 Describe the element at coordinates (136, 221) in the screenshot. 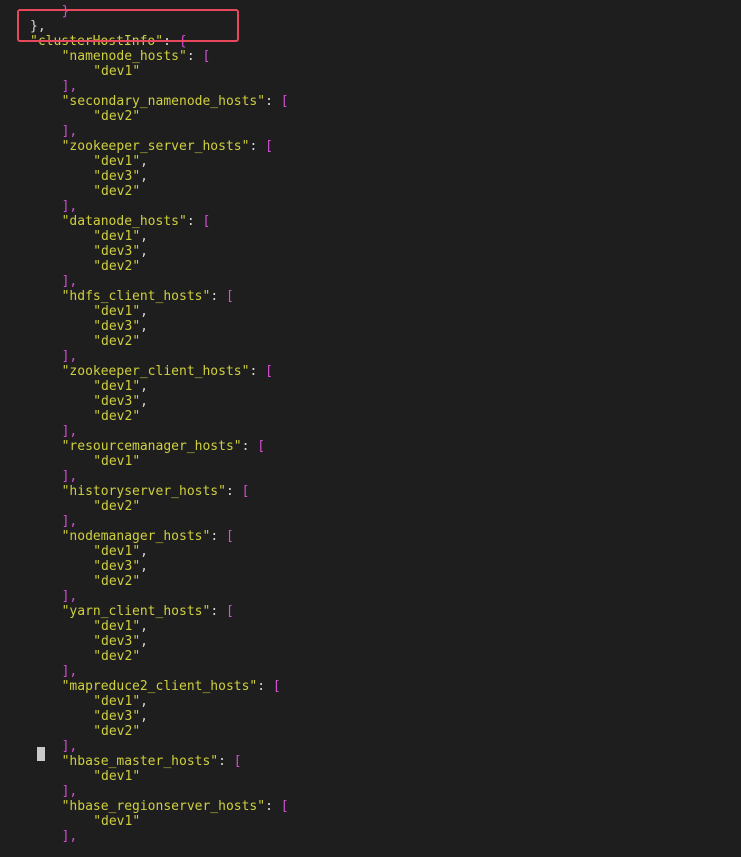

I see `code-line: "datanode_hosts": [` at that location.